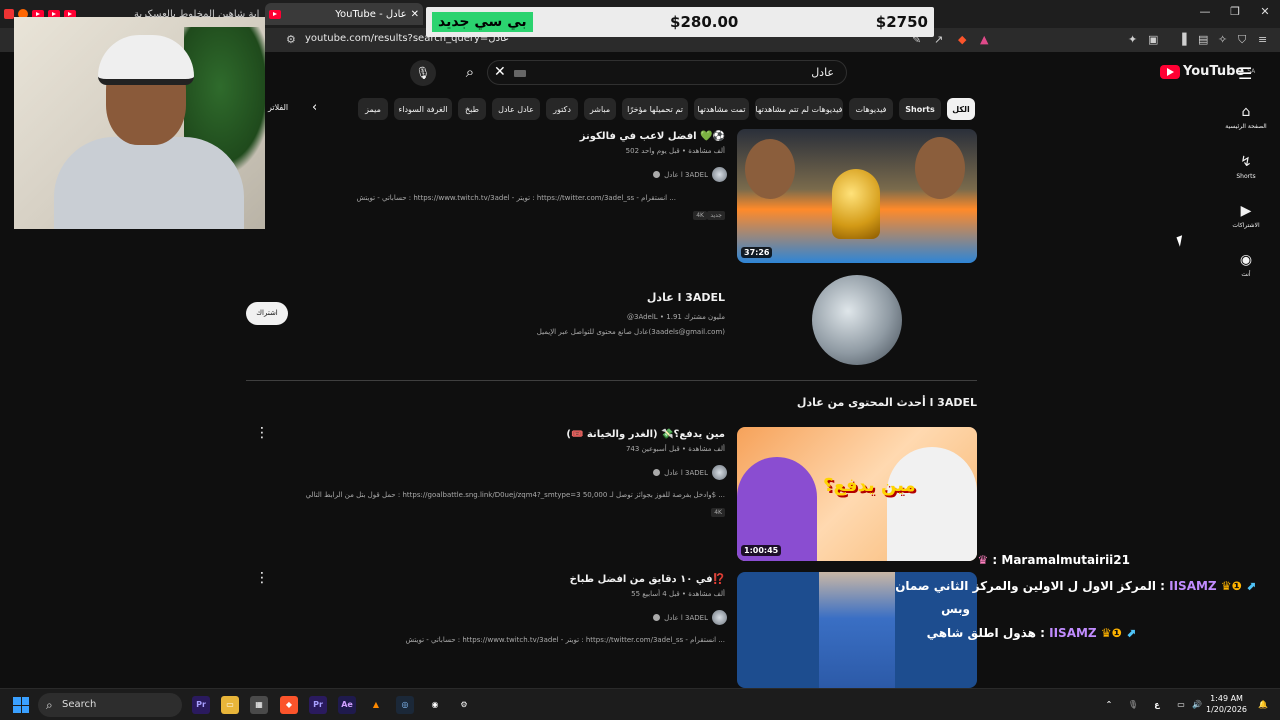  I want to click on clear-search-icon: ✕, so click(500, 72).